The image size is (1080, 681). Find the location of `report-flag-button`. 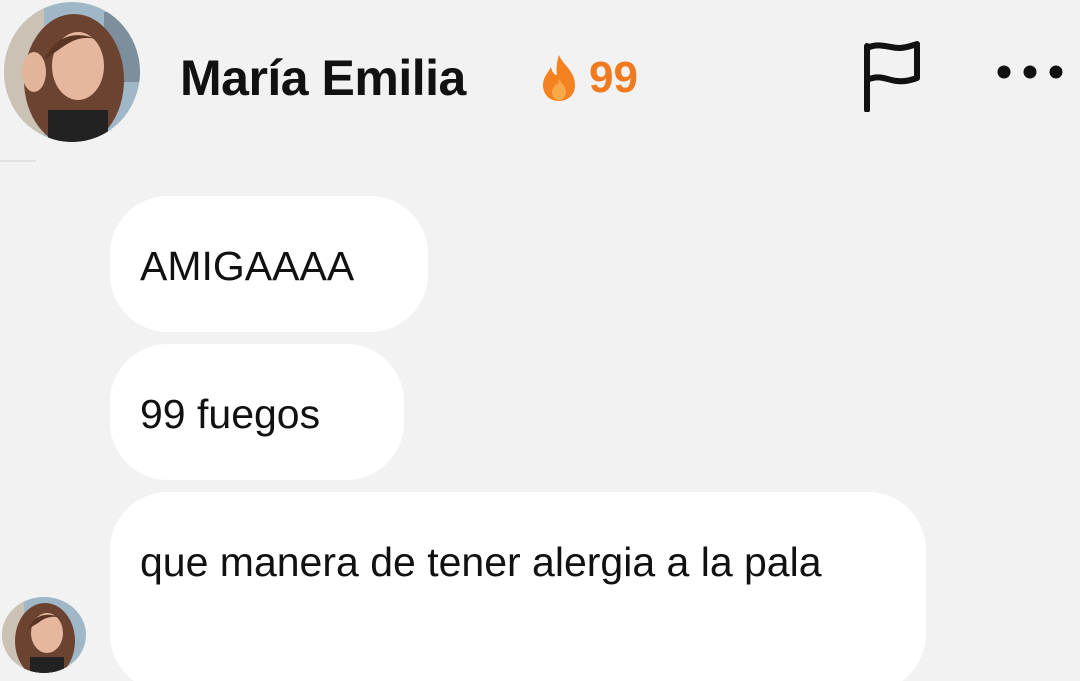

report-flag-button is located at coordinates (890, 76).